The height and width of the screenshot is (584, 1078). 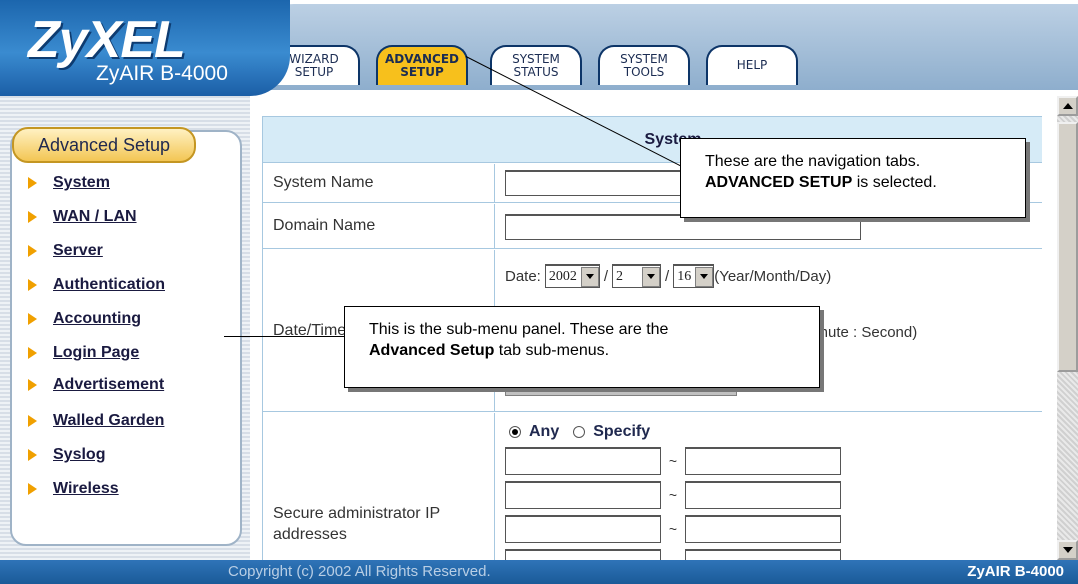 I want to click on tab-label: HELP, so click(x=752, y=65).